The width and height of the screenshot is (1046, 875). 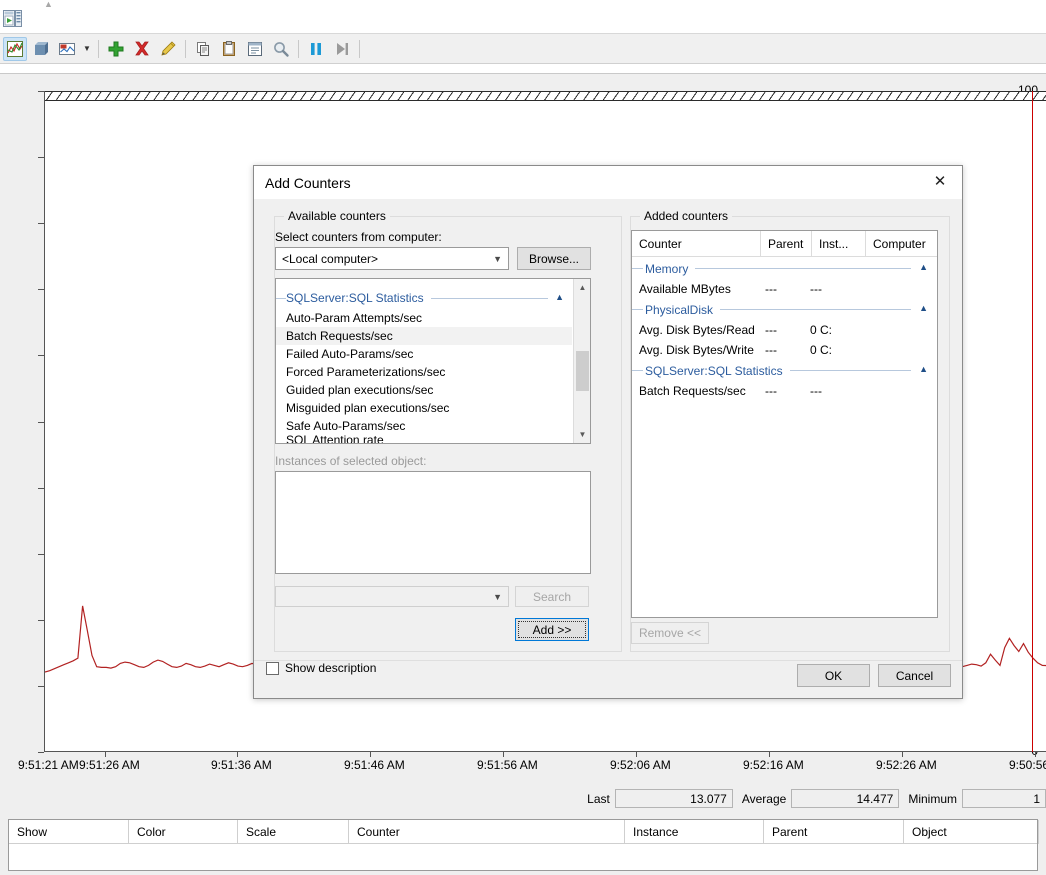 What do you see at coordinates (424, 390) in the screenshot?
I see `counter-list-item: Guided plan executions/sec` at bounding box center [424, 390].